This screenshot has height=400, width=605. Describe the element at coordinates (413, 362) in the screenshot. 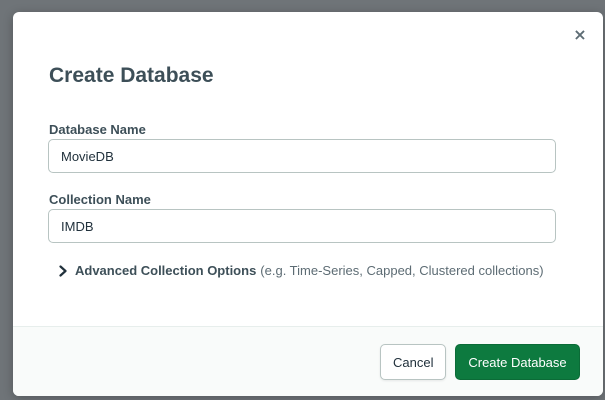

I see `cancel-button: Cancel` at that location.